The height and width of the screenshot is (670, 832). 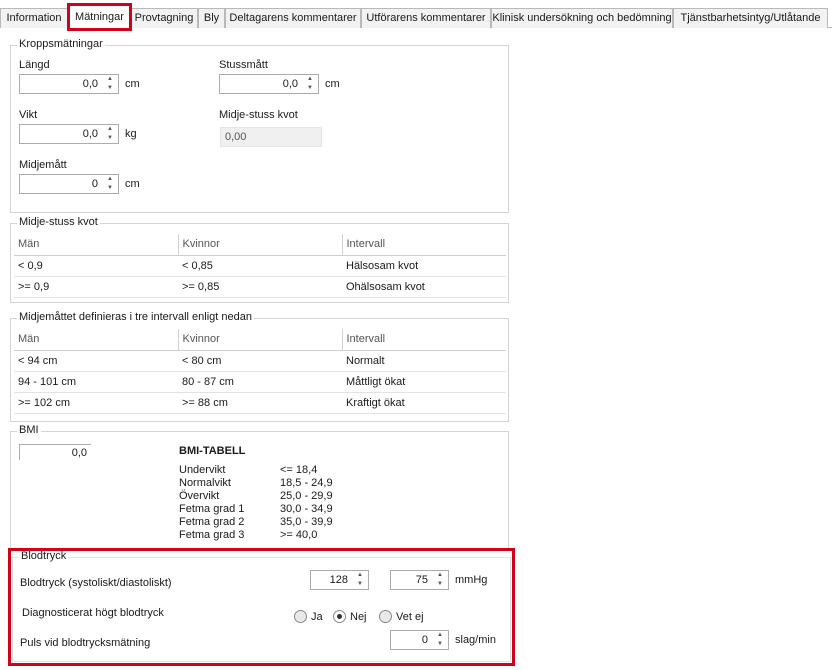 I want to click on bmi-range: 30,0 - 34,9, so click(x=306, y=509).